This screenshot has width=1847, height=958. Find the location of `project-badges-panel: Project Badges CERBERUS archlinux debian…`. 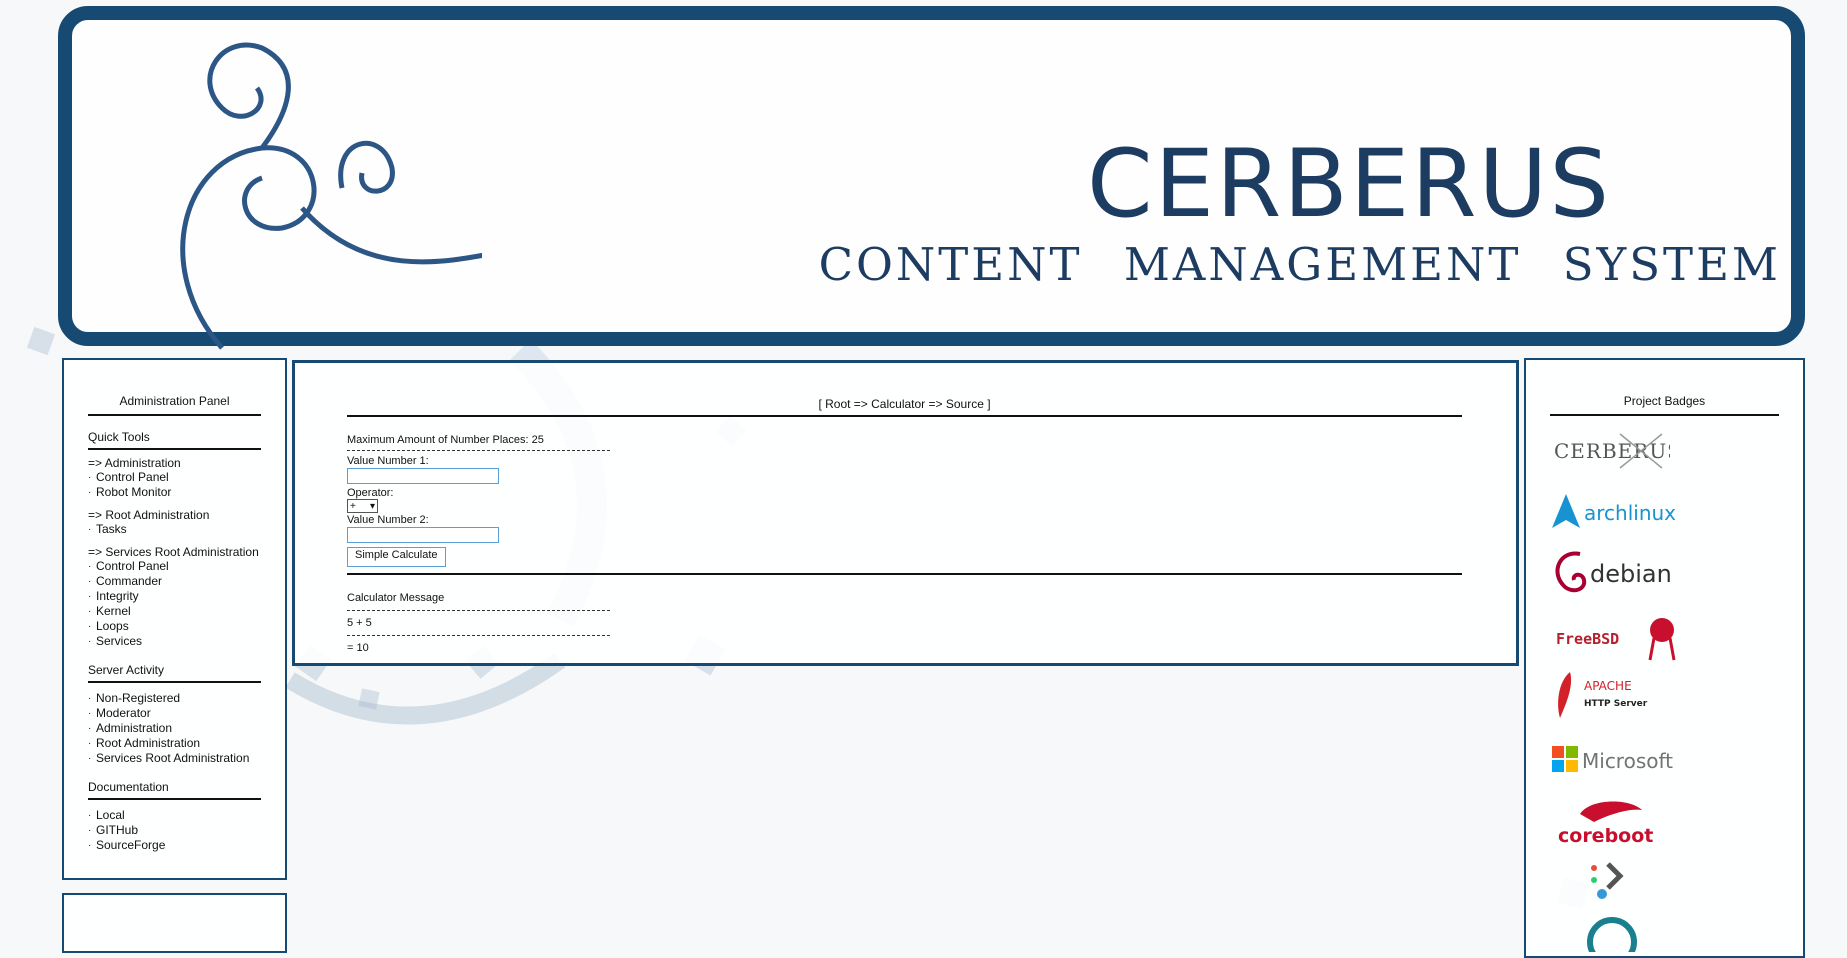

project-badges-panel: Project Badges CERBERUS archlinux debian… is located at coordinates (1664, 658).